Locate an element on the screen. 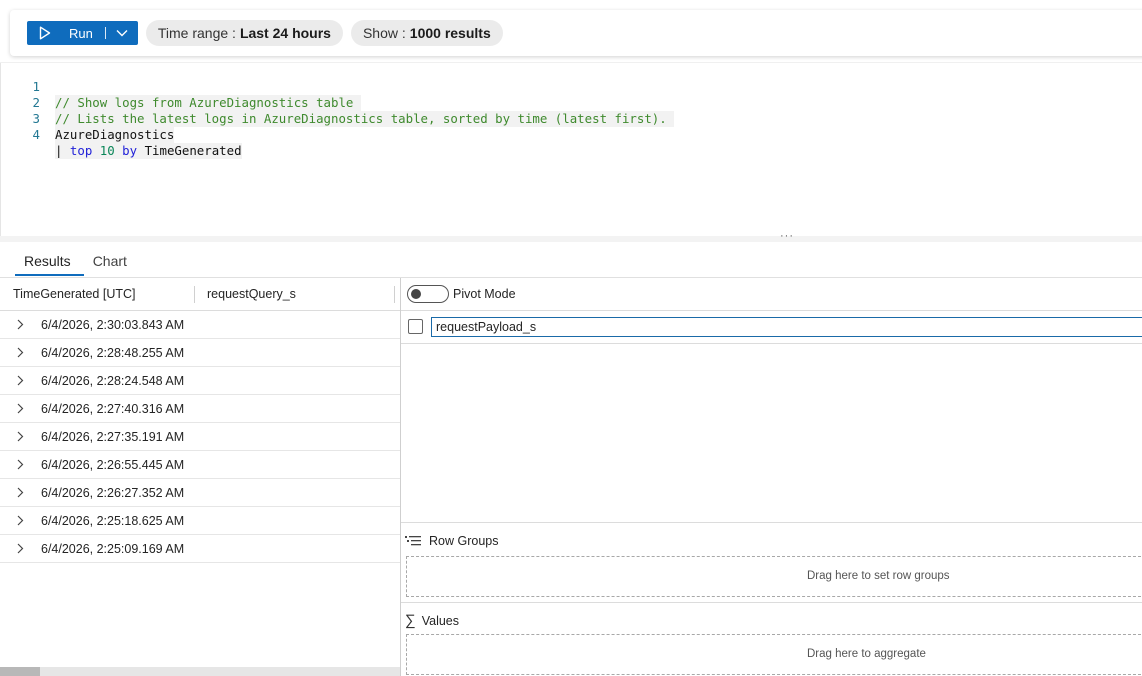 The height and width of the screenshot is (676, 1142). run-divider is located at coordinates (105, 33).